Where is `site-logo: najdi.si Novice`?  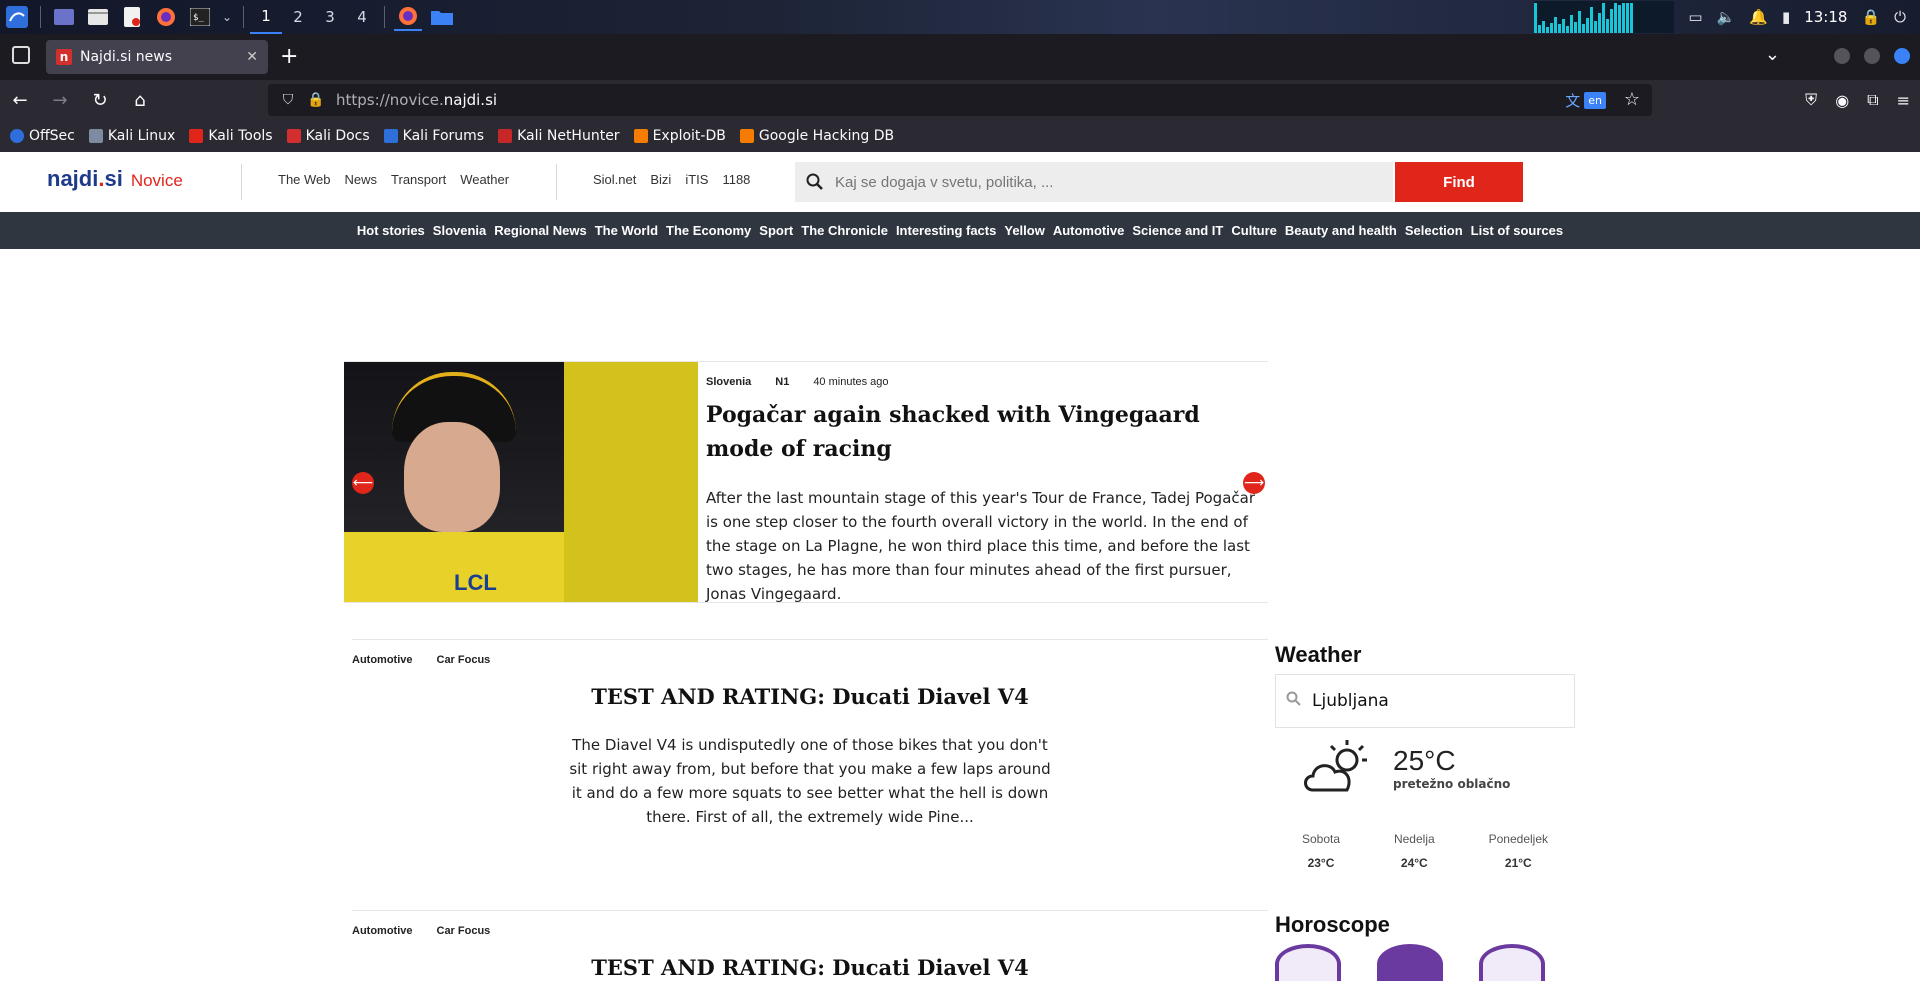 site-logo: najdi.si Novice is located at coordinates (115, 179).